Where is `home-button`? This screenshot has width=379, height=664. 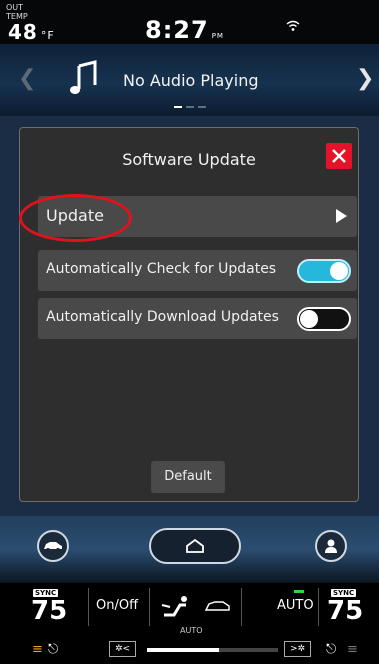
home-button is located at coordinates (195, 546).